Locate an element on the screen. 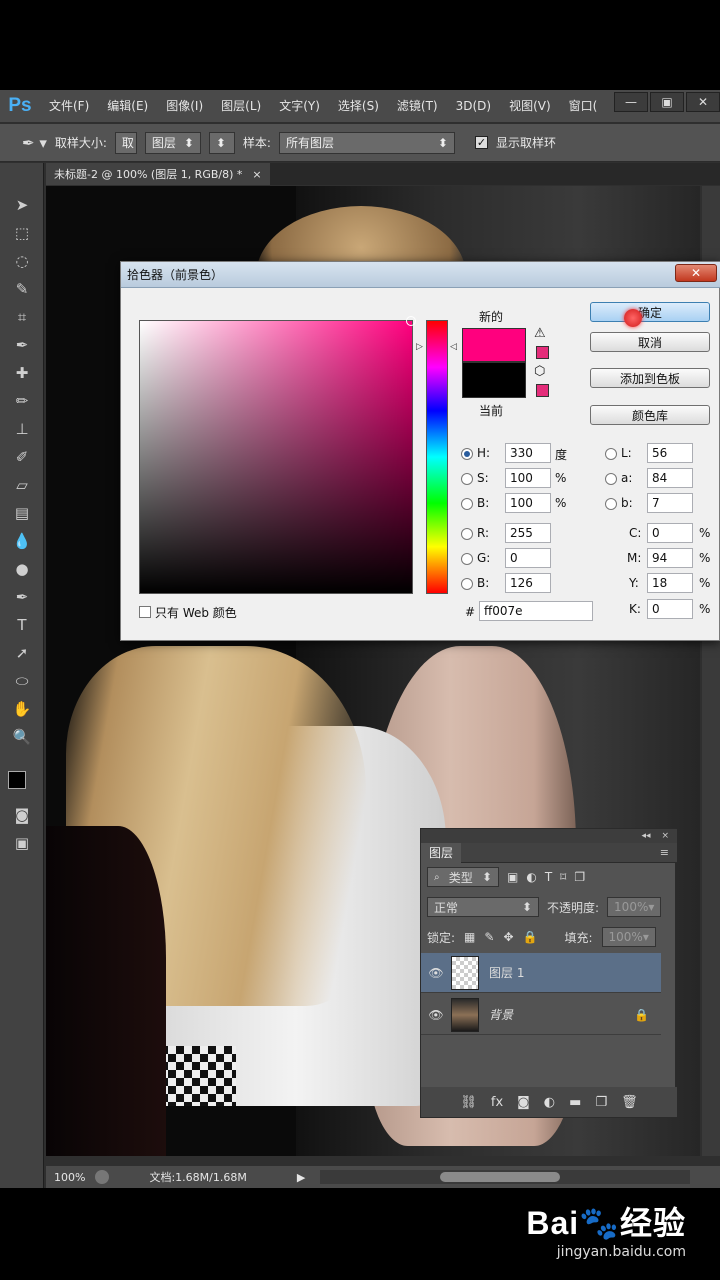  hand-tool-icon: ✋ is located at coordinates (22, 709).